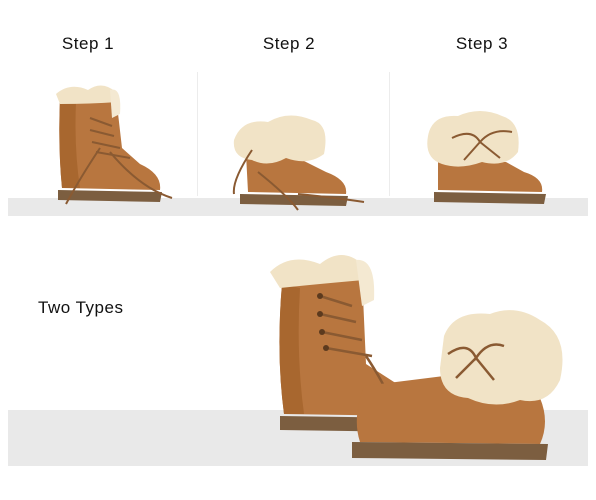 This screenshot has height=500, width=596. What do you see at coordinates (482, 43) in the screenshot?
I see `step-3-label: Step 3` at bounding box center [482, 43].